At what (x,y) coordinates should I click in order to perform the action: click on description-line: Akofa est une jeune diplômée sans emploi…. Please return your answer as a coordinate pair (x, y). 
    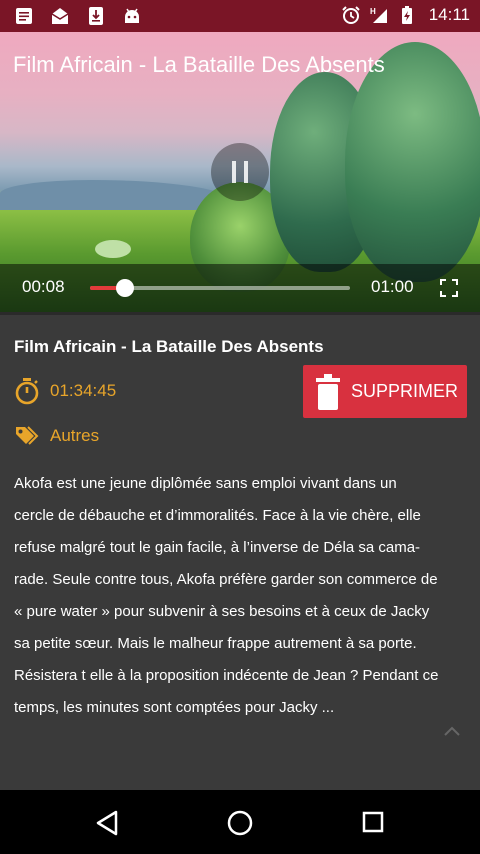
    Looking at the image, I should click on (205, 483).